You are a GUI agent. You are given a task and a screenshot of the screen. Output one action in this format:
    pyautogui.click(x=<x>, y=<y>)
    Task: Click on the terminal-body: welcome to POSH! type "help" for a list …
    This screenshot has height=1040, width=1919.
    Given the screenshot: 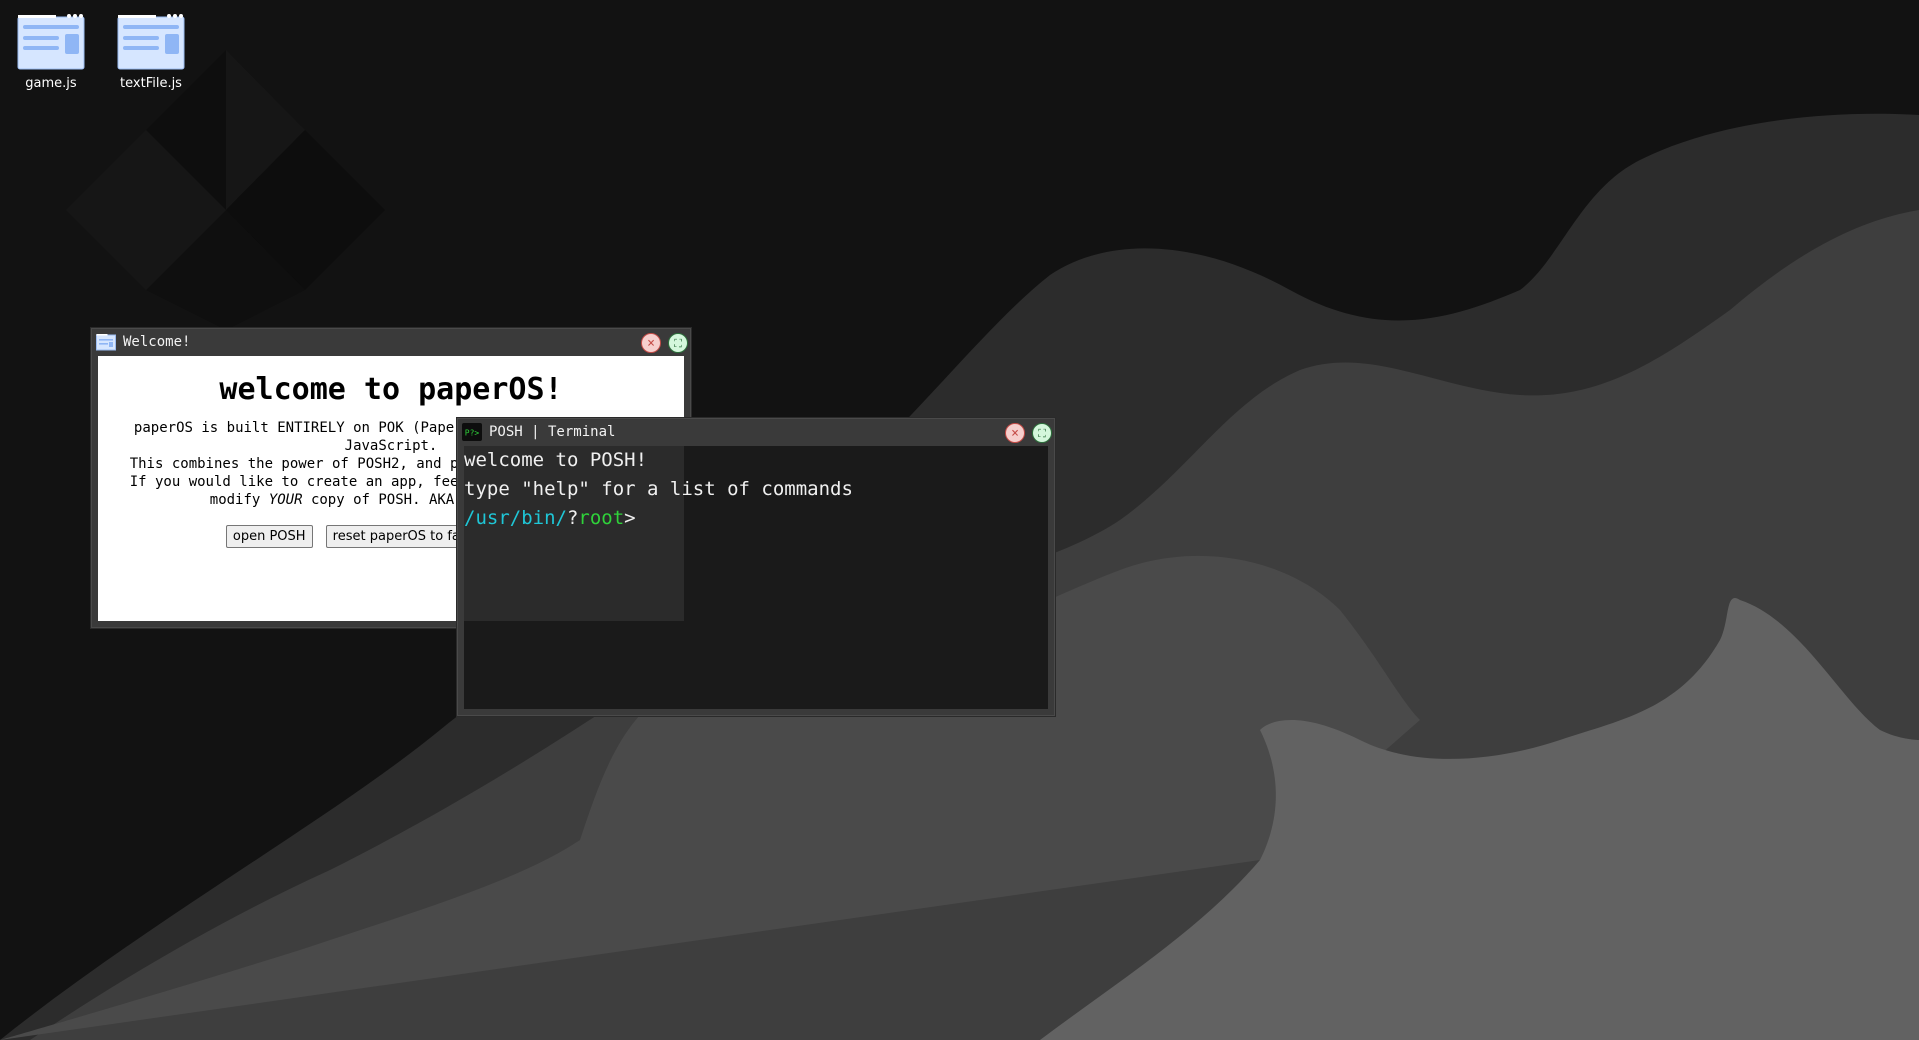 What is the action you would take?
    pyautogui.click(x=658, y=489)
    